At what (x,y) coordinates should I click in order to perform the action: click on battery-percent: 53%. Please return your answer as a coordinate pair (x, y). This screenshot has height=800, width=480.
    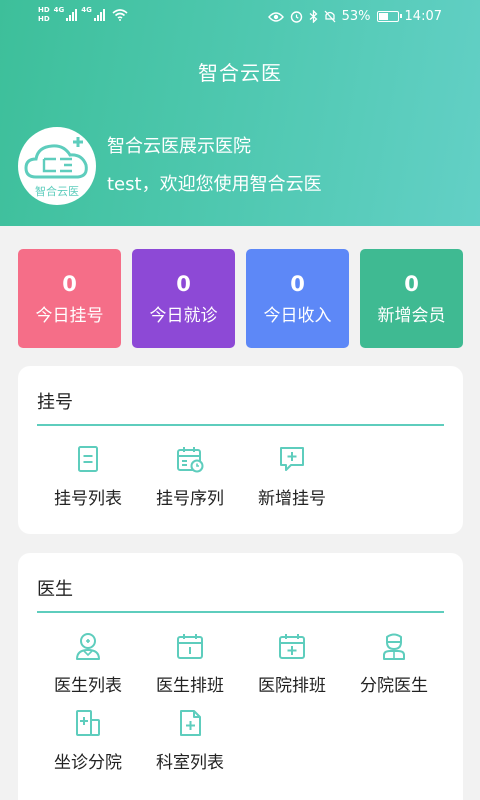
    Looking at the image, I should click on (356, 16).